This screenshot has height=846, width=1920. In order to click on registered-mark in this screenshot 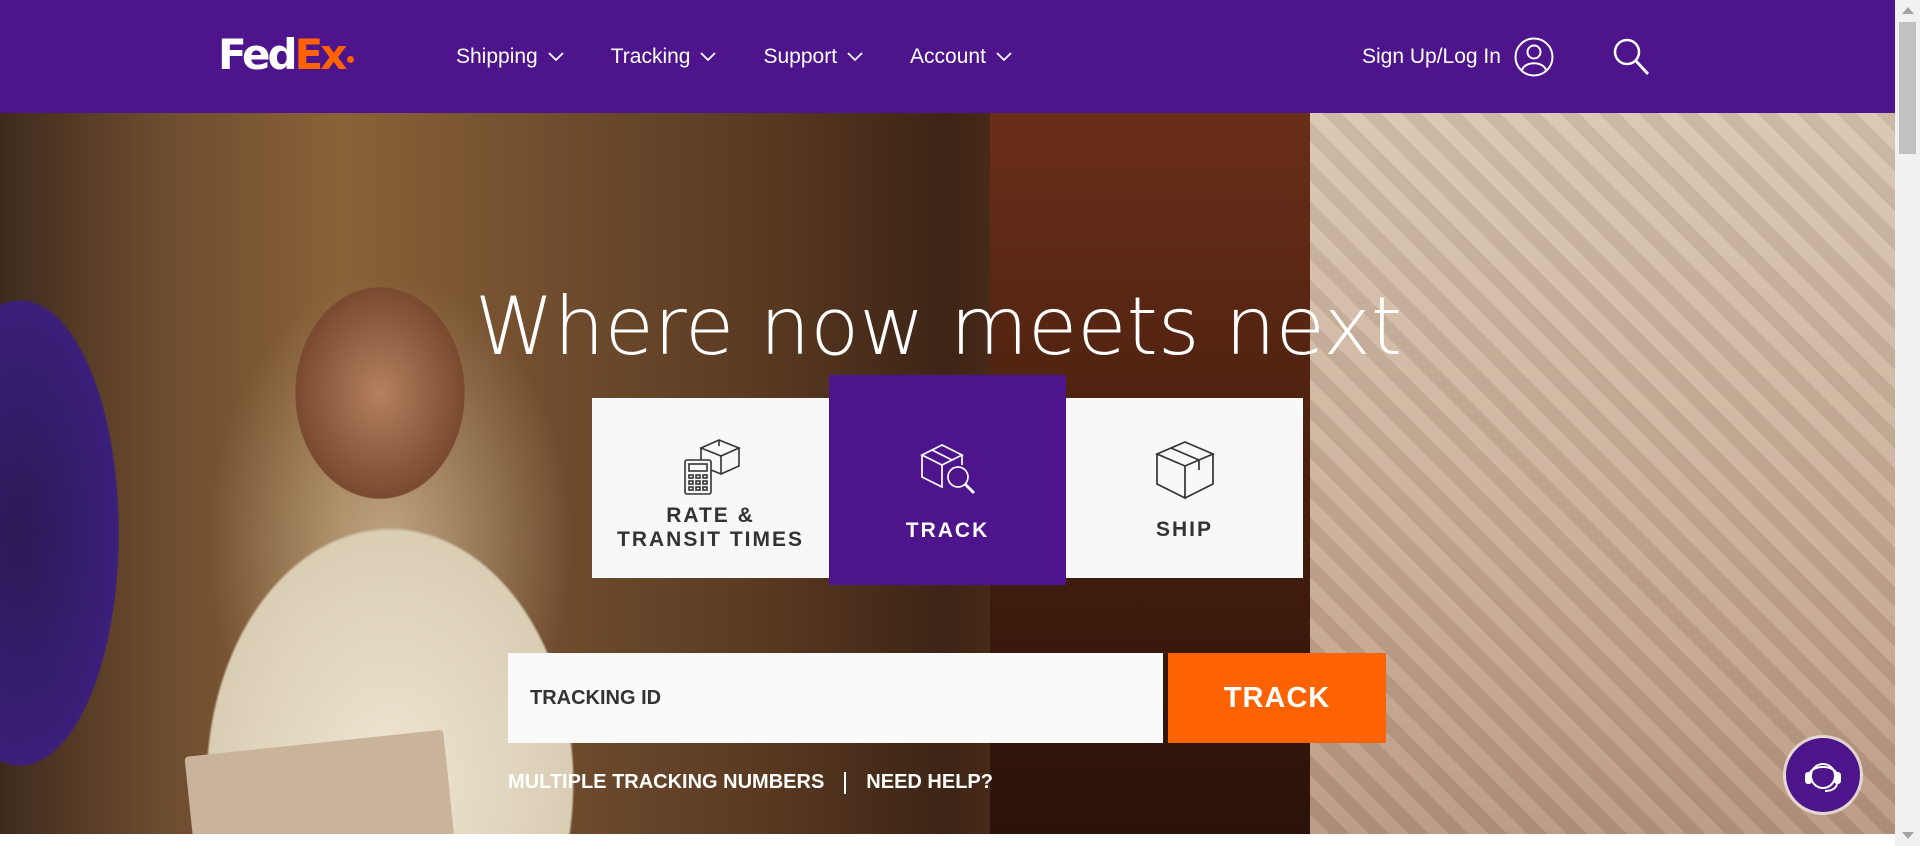, I will do `click(351, 59)`.